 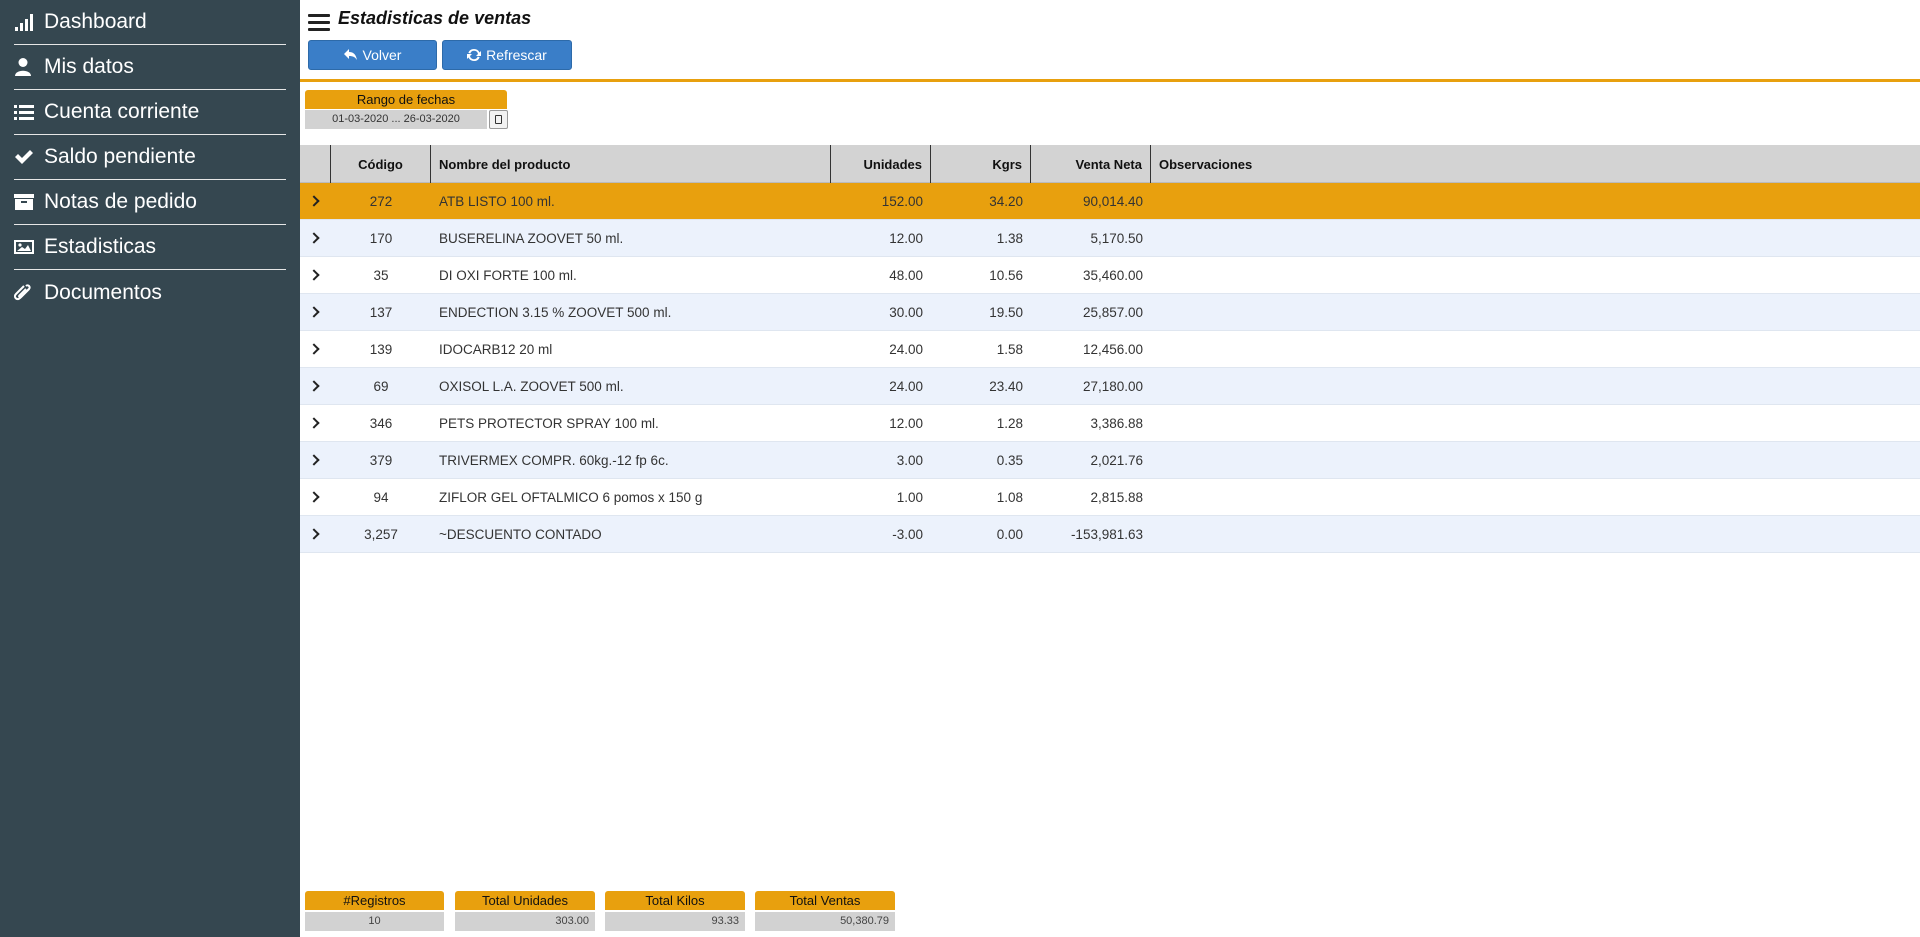 I want to click on column-header-observations: Observaciones, so click(x=1535, y=164).